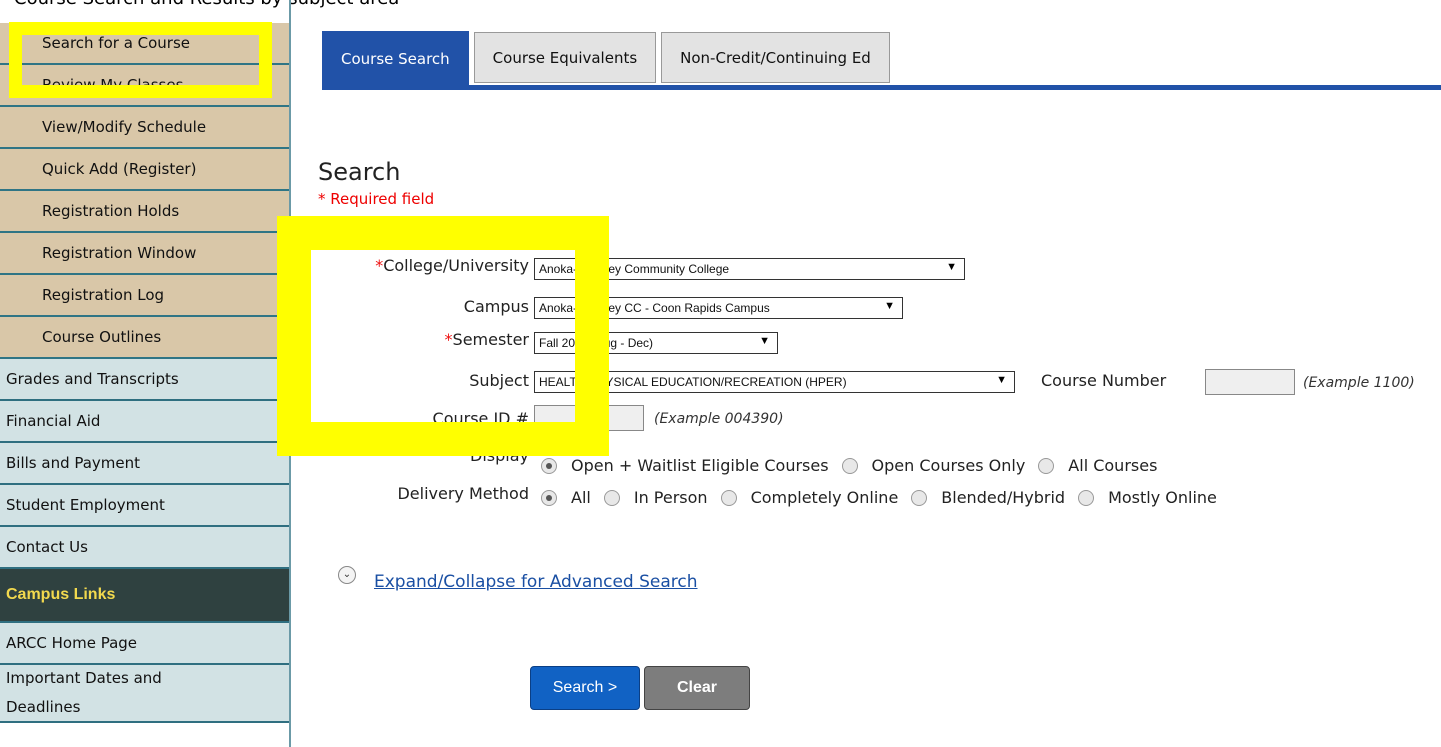 The width and height of the screenshot is (1441, 747). What do you see at coordinates (1086, 497) in the screenshot?
I see `delivery-radio-mostly-online` at bounding box center [1086, 497].